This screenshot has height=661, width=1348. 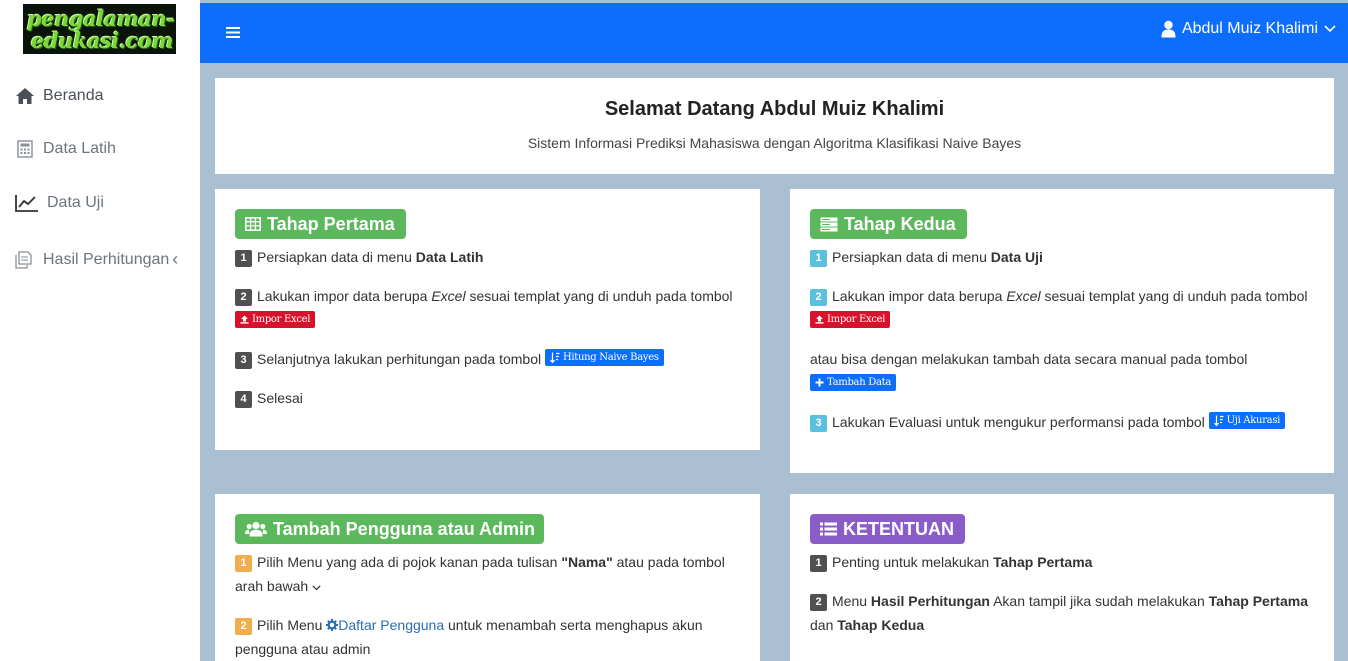 What do you see at coordinates (573, 625) in the screenshot?
I see `step-text: untuk menambah serta menghapus akun` at bounding box center [573, 625].